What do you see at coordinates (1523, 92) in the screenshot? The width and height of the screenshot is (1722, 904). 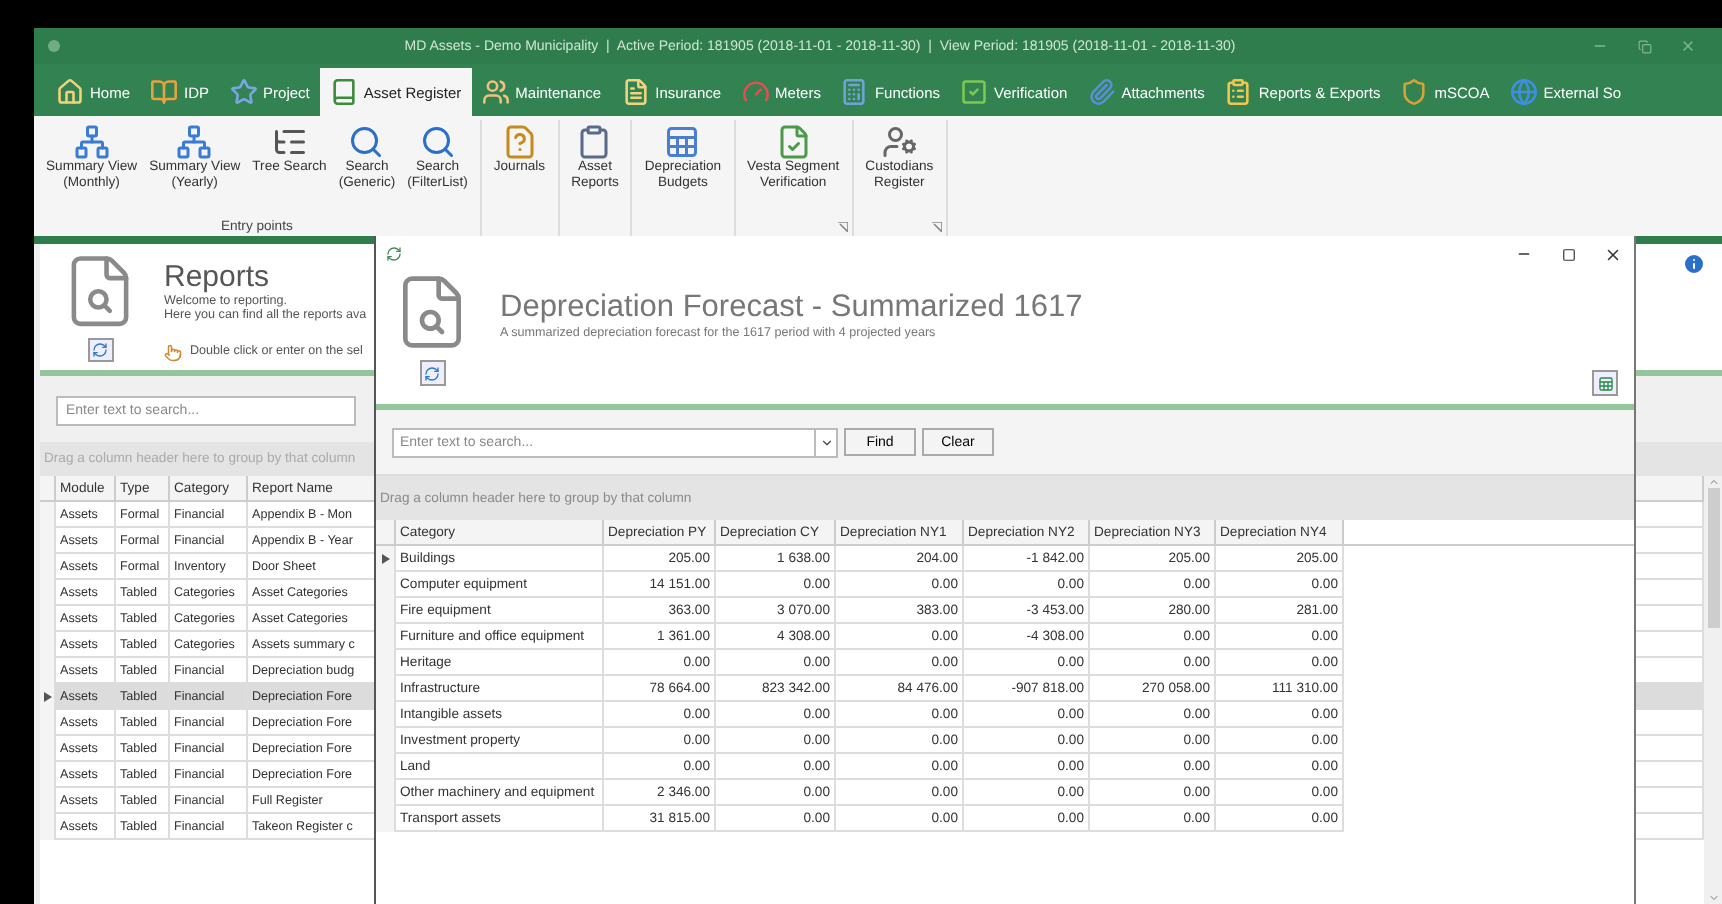 I see `globe-icon` at bounding box center [1523, 92].